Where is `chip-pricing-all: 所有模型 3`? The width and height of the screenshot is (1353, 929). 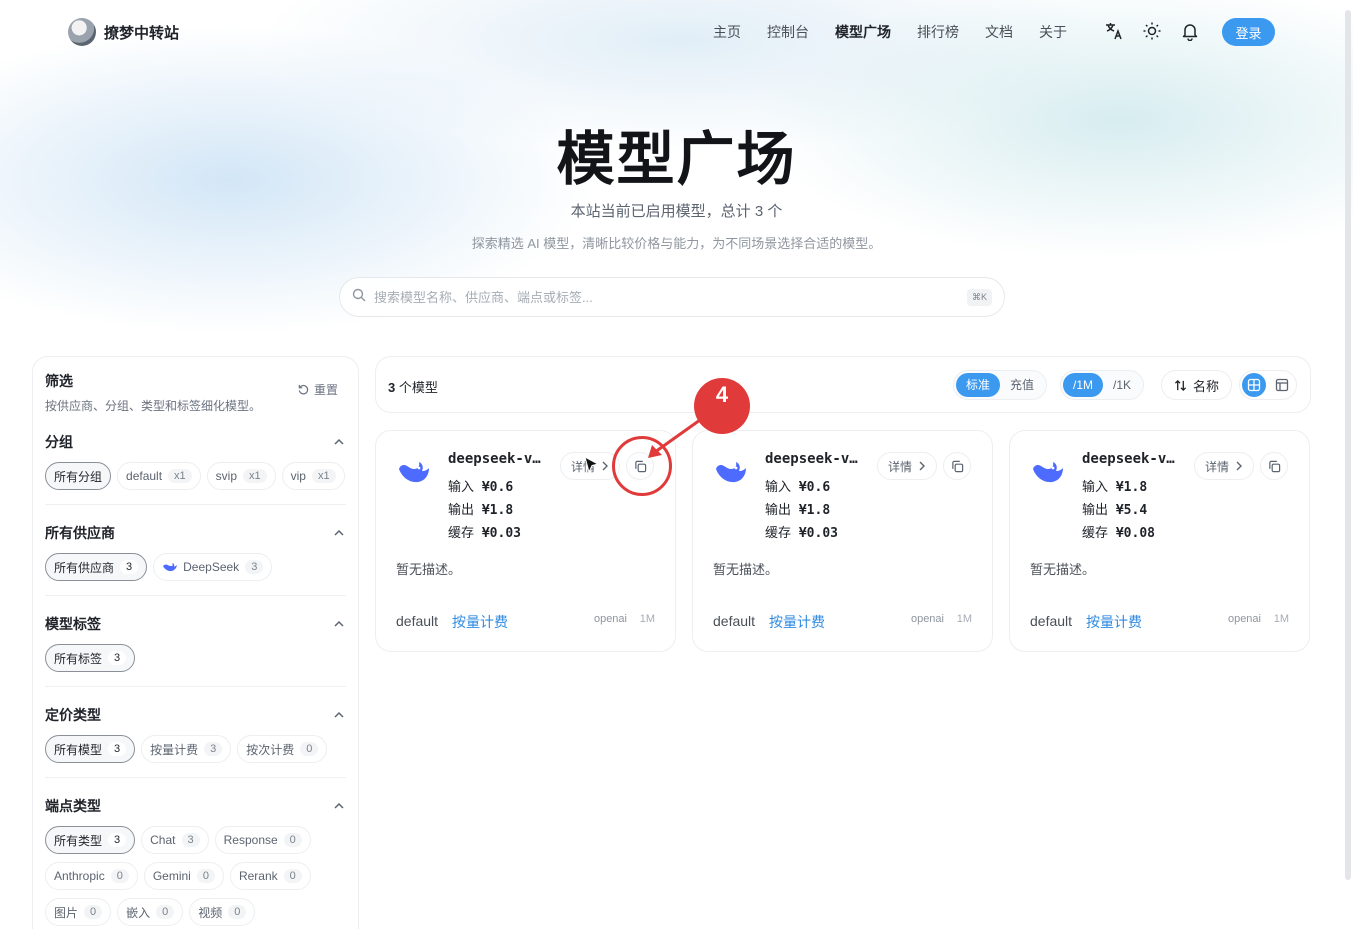 chip-pricing-all: 所有模型 3 is located at coordinates (90, 749).